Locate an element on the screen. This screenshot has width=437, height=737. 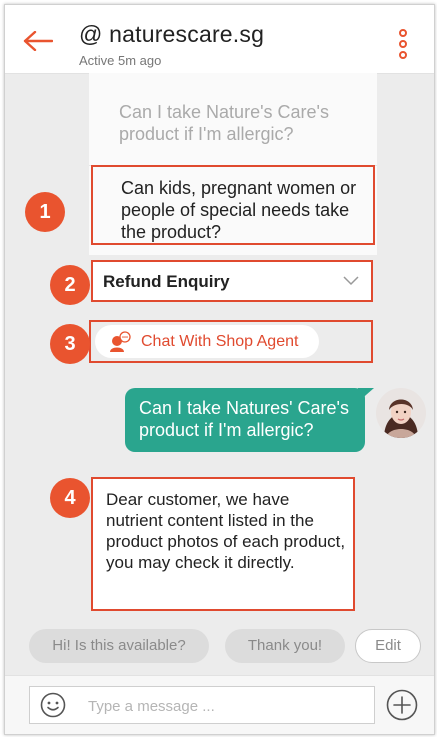
annotation-badge-1: 1 is located at coordinates (45, 212).